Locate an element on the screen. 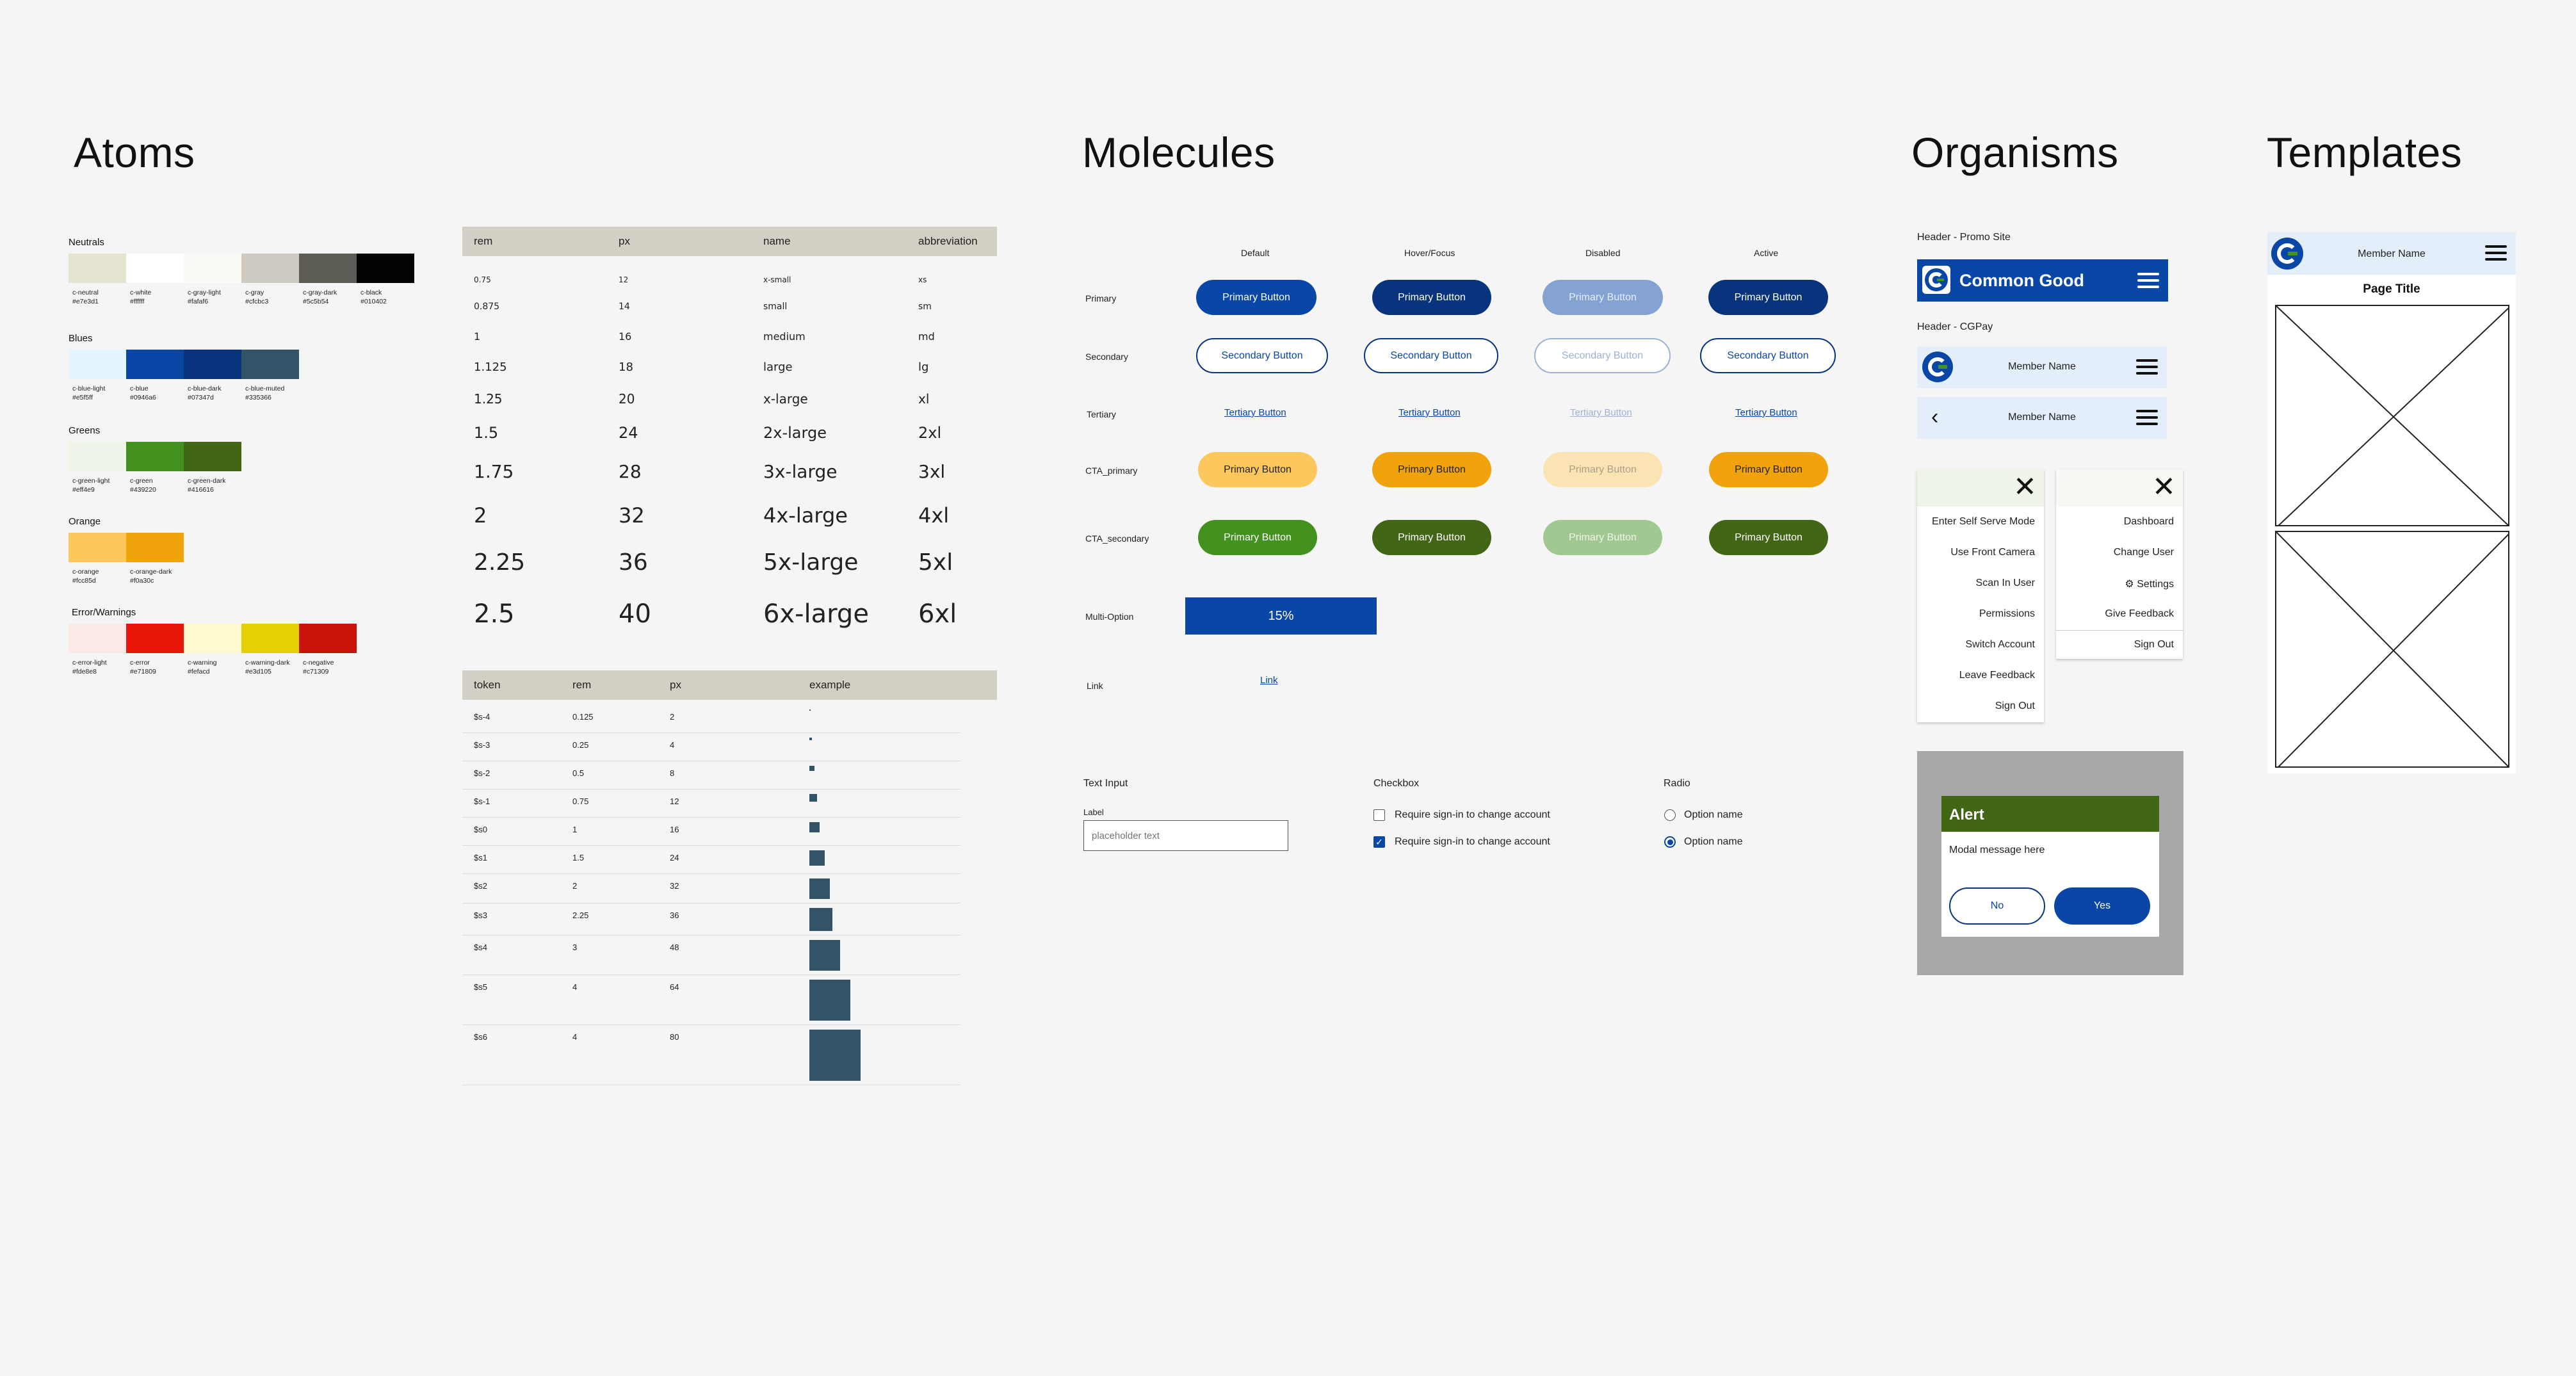 Image resolution: width=2576 pixels, height=1376 pixels. type-scale-cell: 6xl is located at coordinates (937, 614).